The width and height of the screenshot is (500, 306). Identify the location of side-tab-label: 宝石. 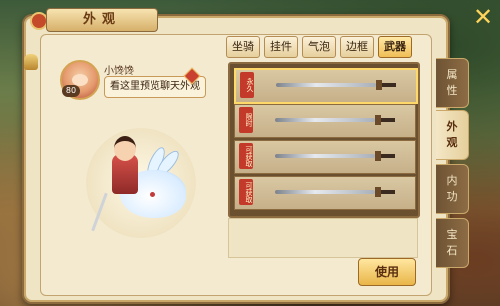
(452, 242).